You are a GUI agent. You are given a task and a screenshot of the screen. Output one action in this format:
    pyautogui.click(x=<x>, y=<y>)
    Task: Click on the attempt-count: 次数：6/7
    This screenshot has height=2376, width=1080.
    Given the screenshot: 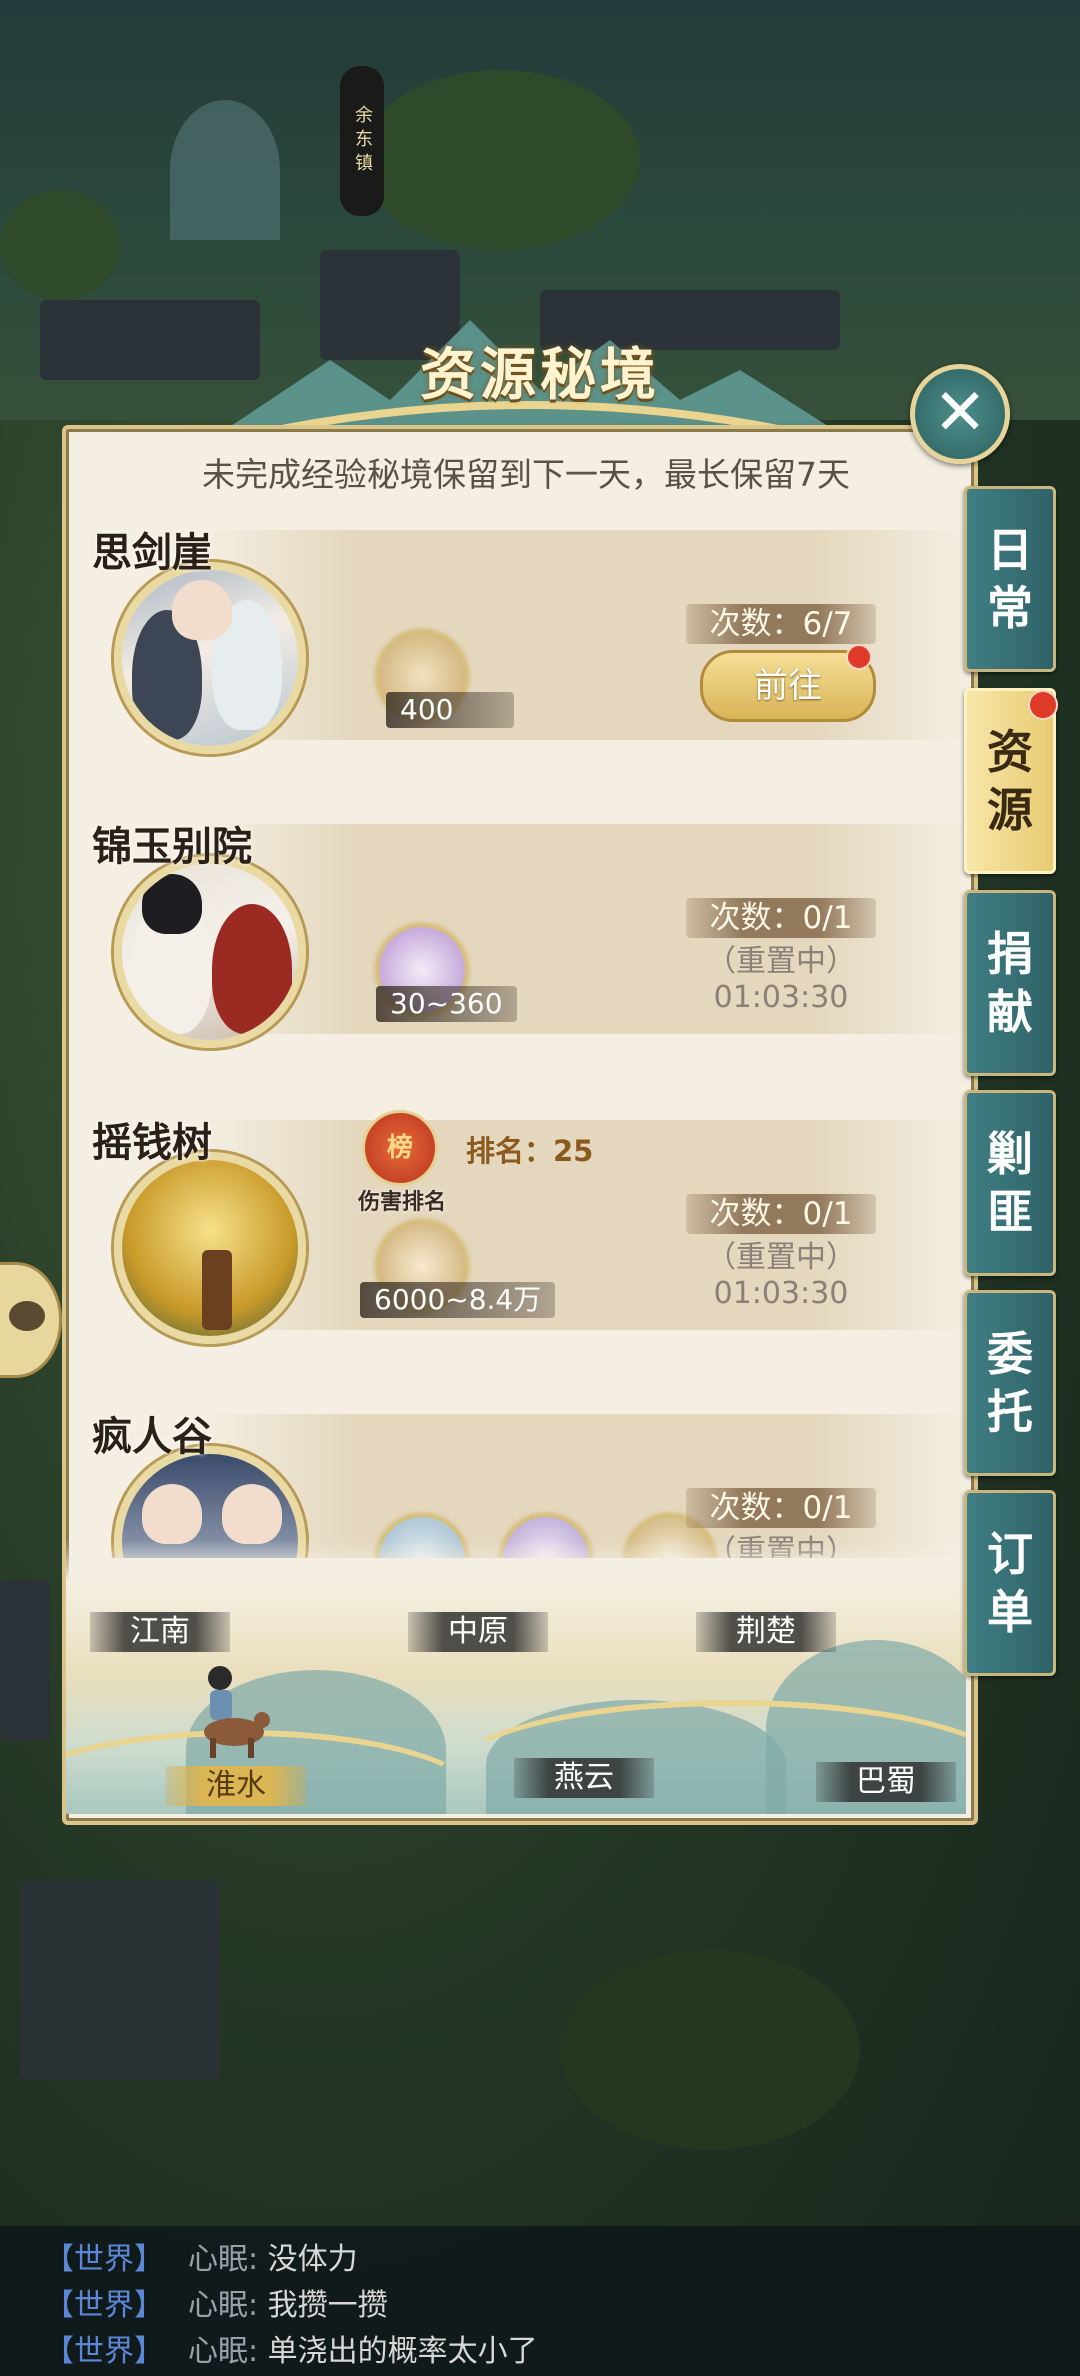 What is the action you would take?
    pyautogui.click(x=781, y=624)
    